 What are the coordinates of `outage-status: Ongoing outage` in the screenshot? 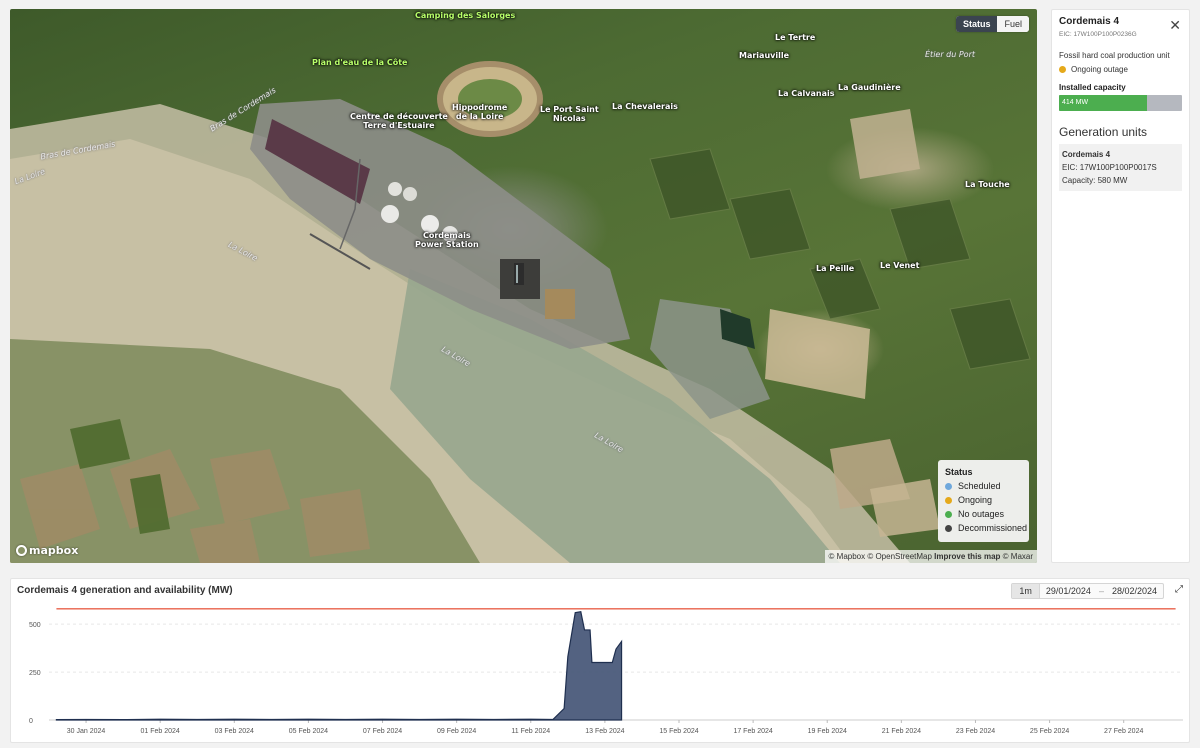 It's located at (1120, 69).